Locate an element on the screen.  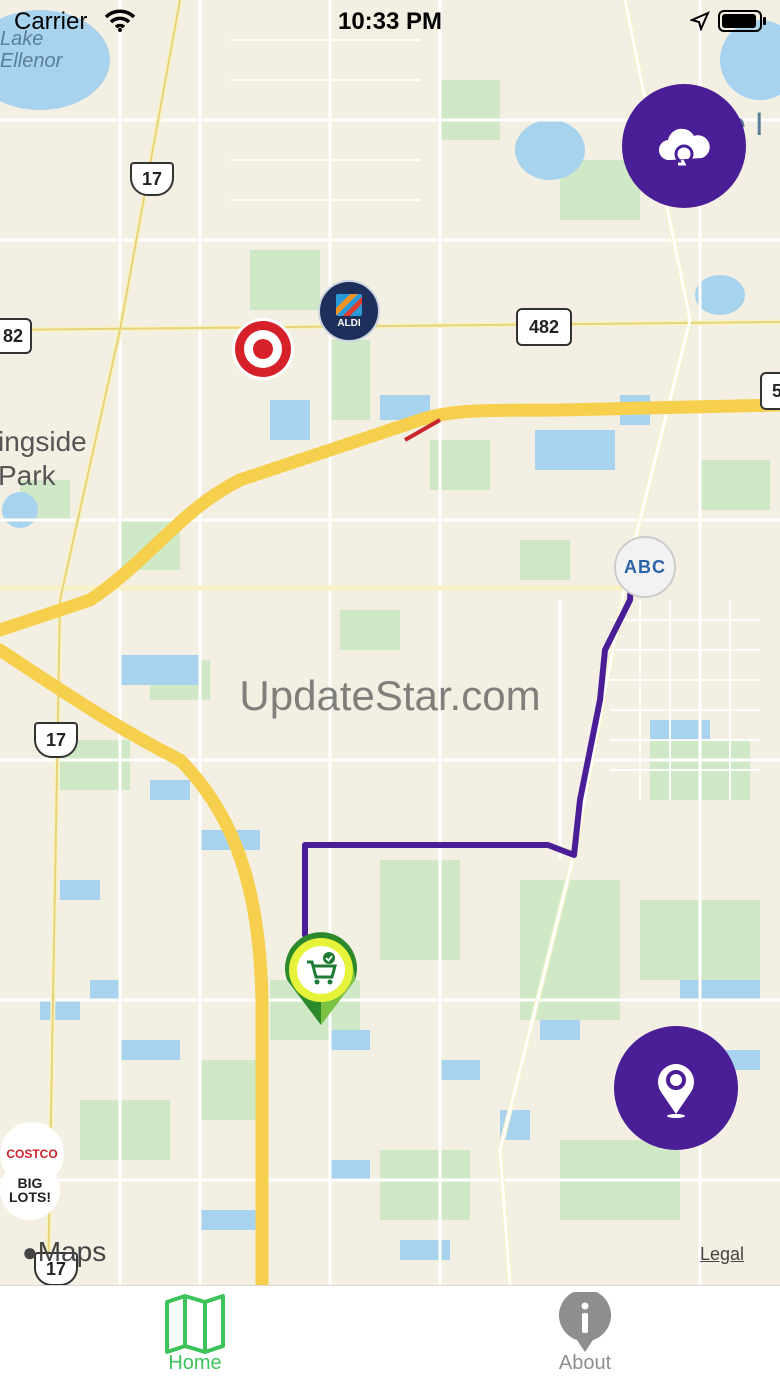
abc-logo-icon: ABC is located at coordinates (645, 566).